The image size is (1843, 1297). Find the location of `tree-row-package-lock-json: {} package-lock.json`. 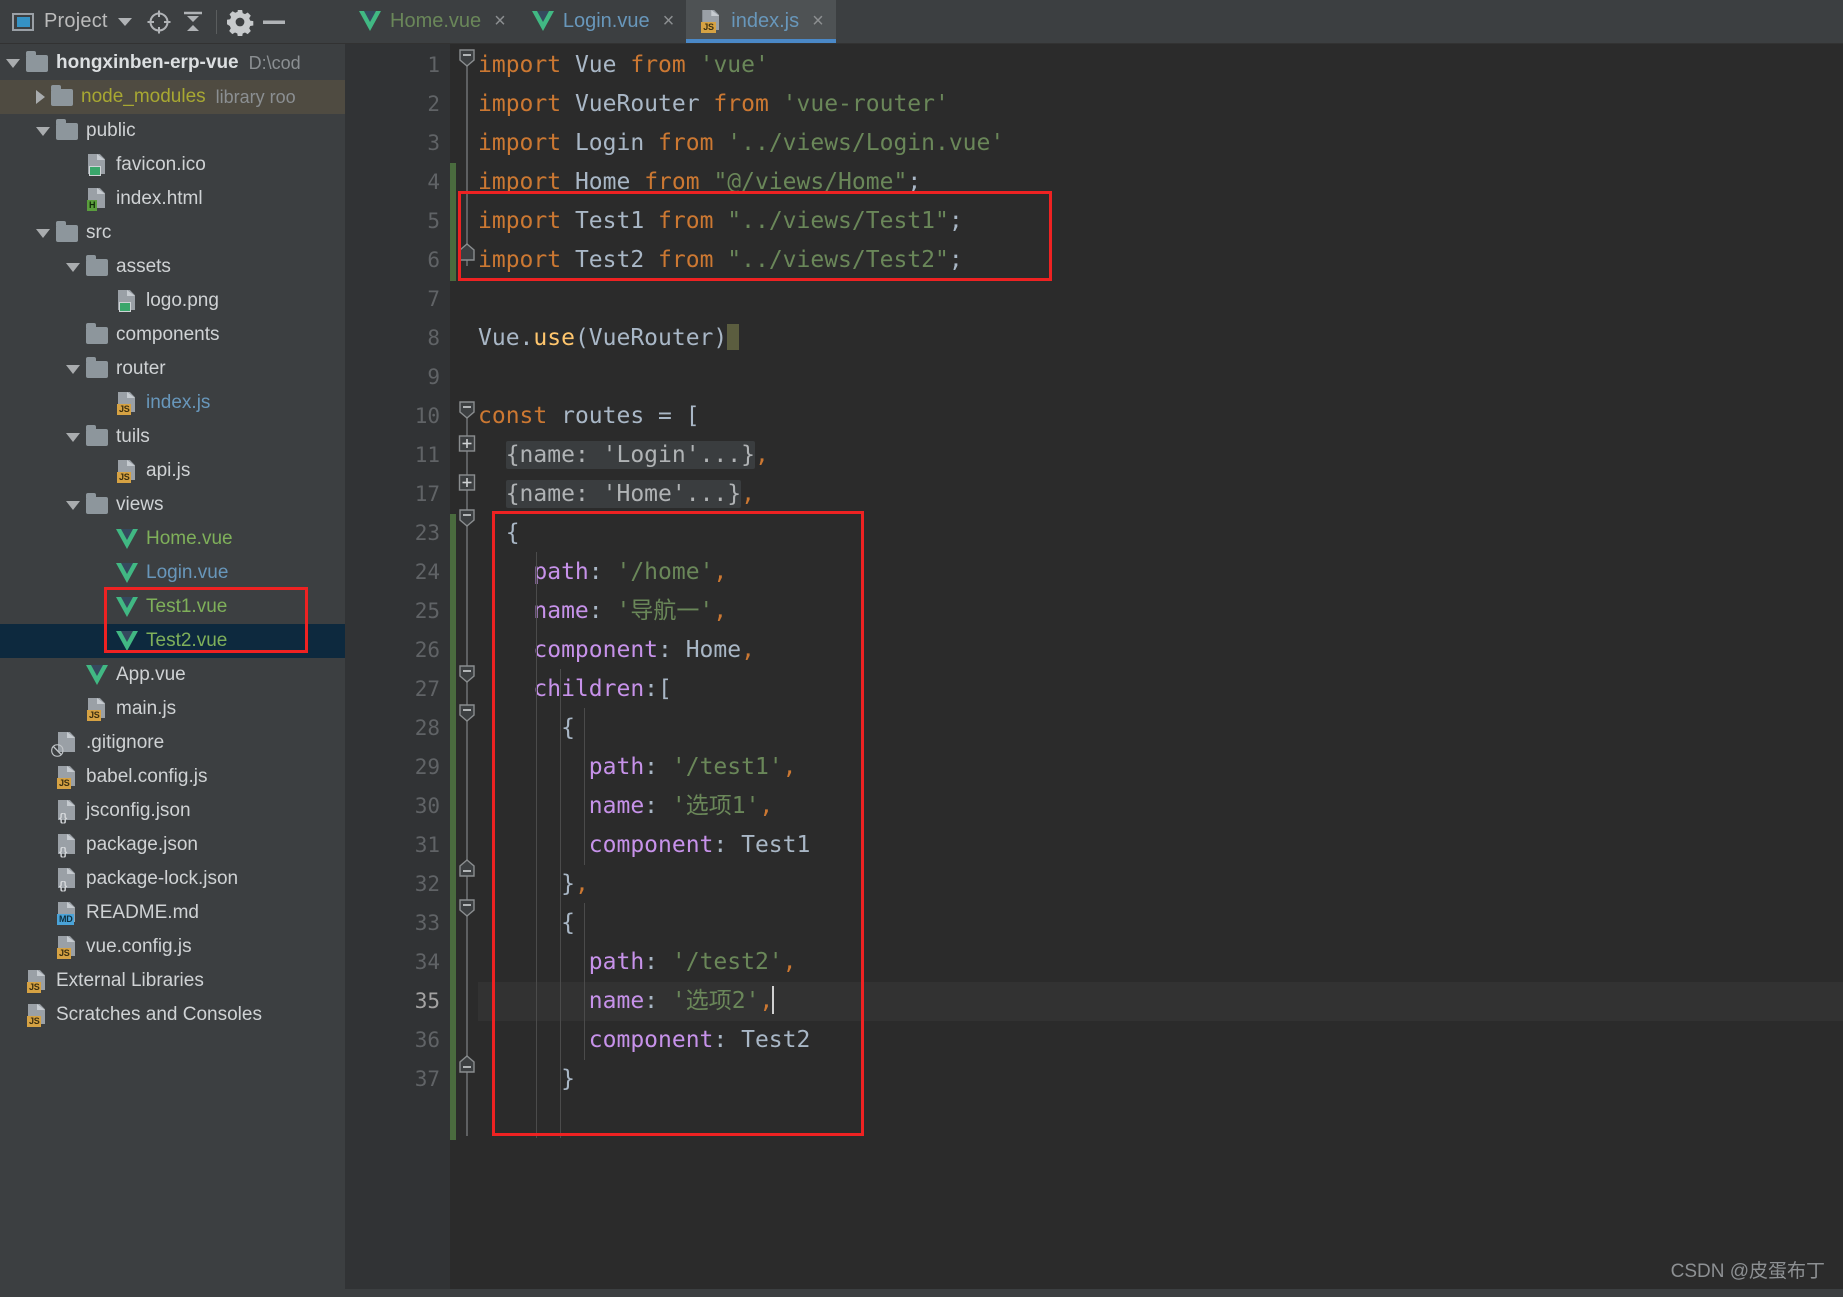

tree-row-package-lock-json: {} package-lock.json is located at coordinates (172, 879).